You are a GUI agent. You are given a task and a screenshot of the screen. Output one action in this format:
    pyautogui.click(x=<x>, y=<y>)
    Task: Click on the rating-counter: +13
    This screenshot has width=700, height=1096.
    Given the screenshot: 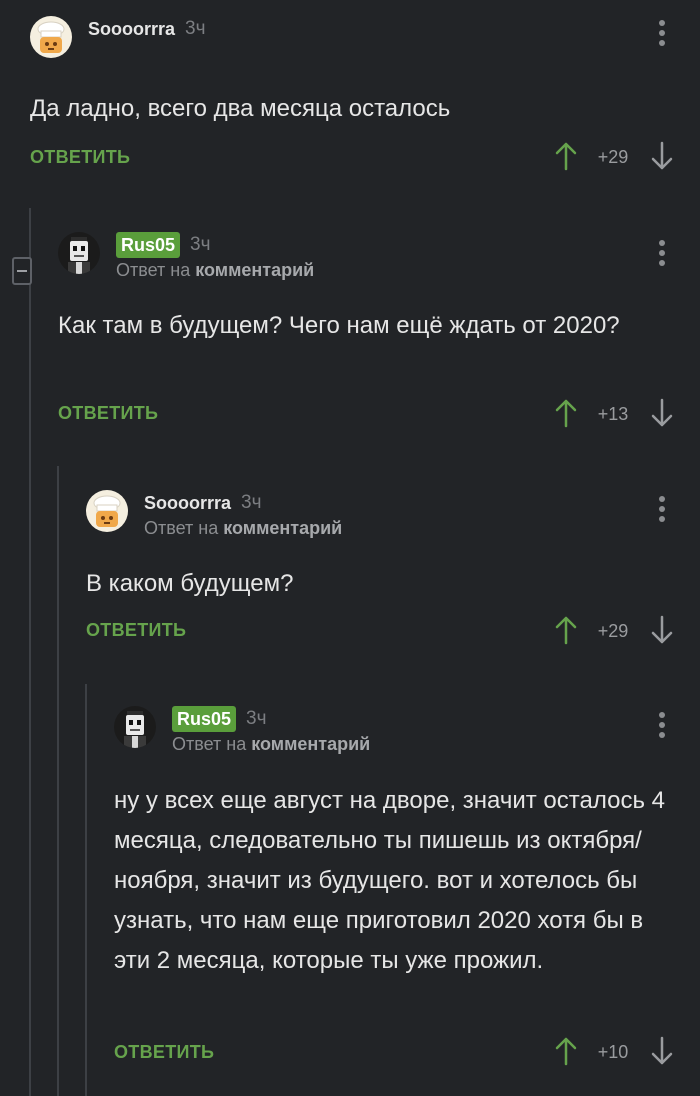 What is the action you would take?
    pyautogui.click(x=613, y=414)
    